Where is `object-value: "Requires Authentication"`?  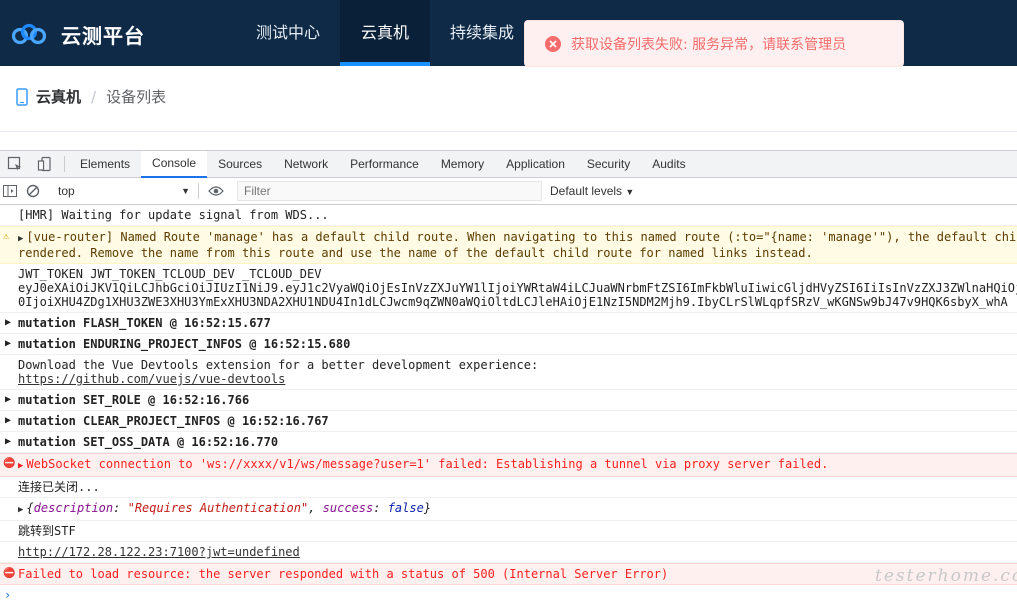 object-value: "Requires Authentication" is located at coordinates (218, 508).